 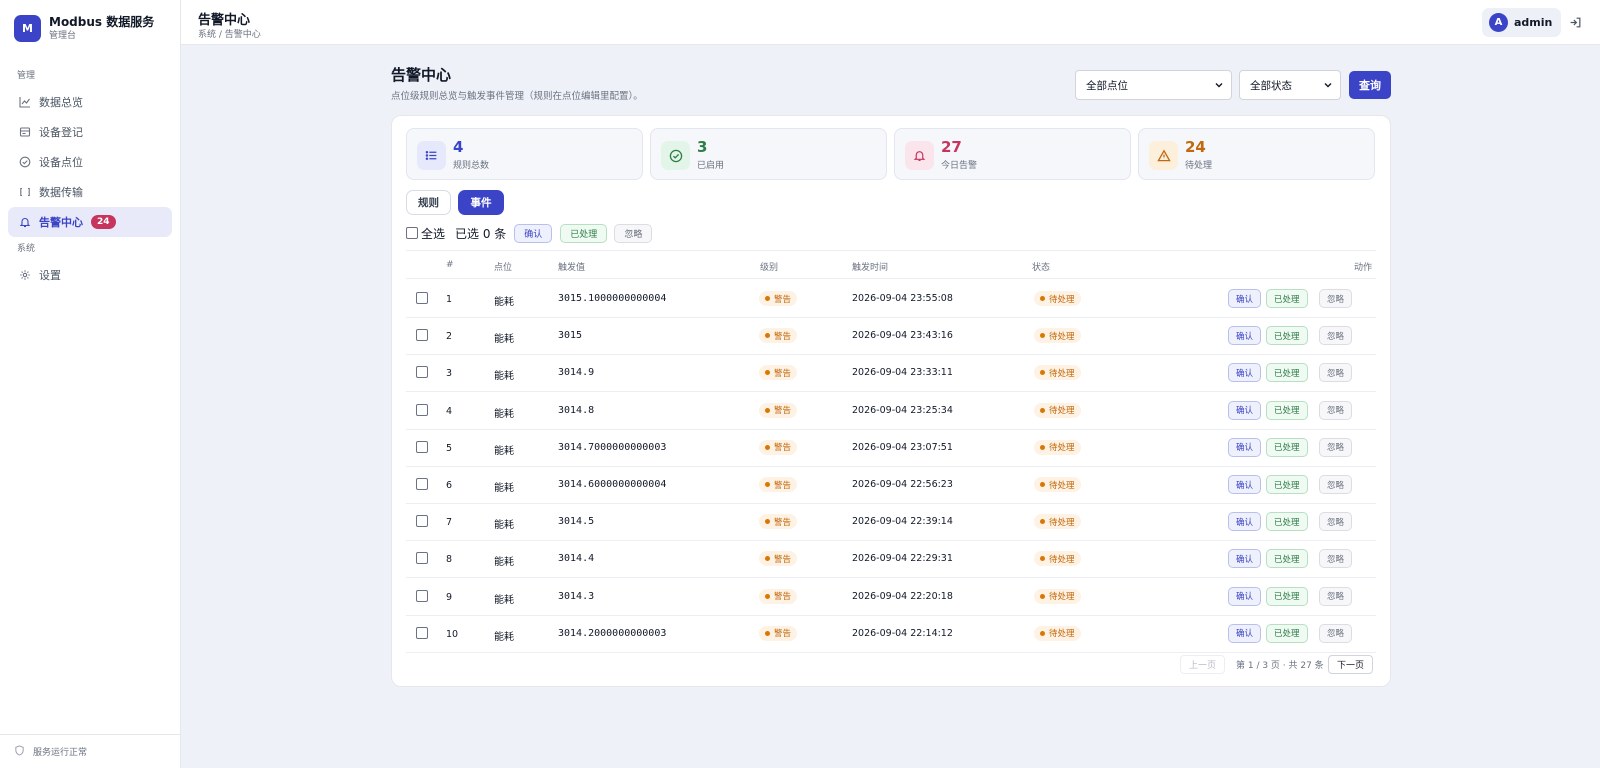 I want to click on nav-group-manage: 管理, so click(x=26, y=76).